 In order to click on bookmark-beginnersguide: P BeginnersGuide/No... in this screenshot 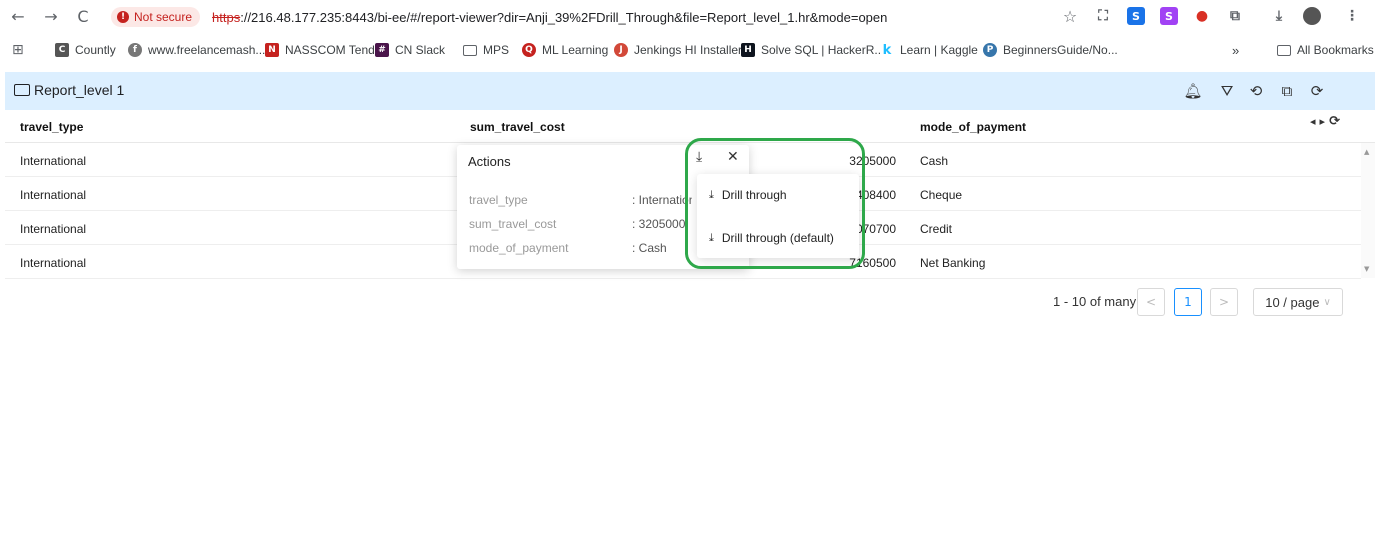, I will do `click(1050, 50)`.